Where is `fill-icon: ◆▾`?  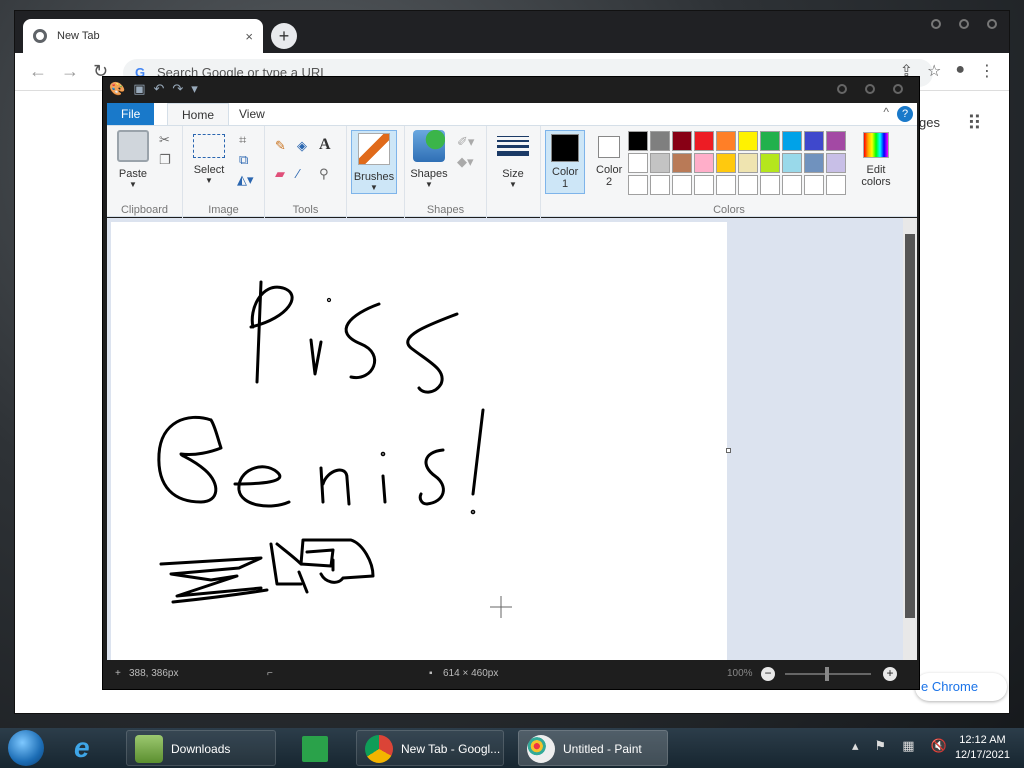 fill-icon: ◆▾ is located at coordinates (465, 162).